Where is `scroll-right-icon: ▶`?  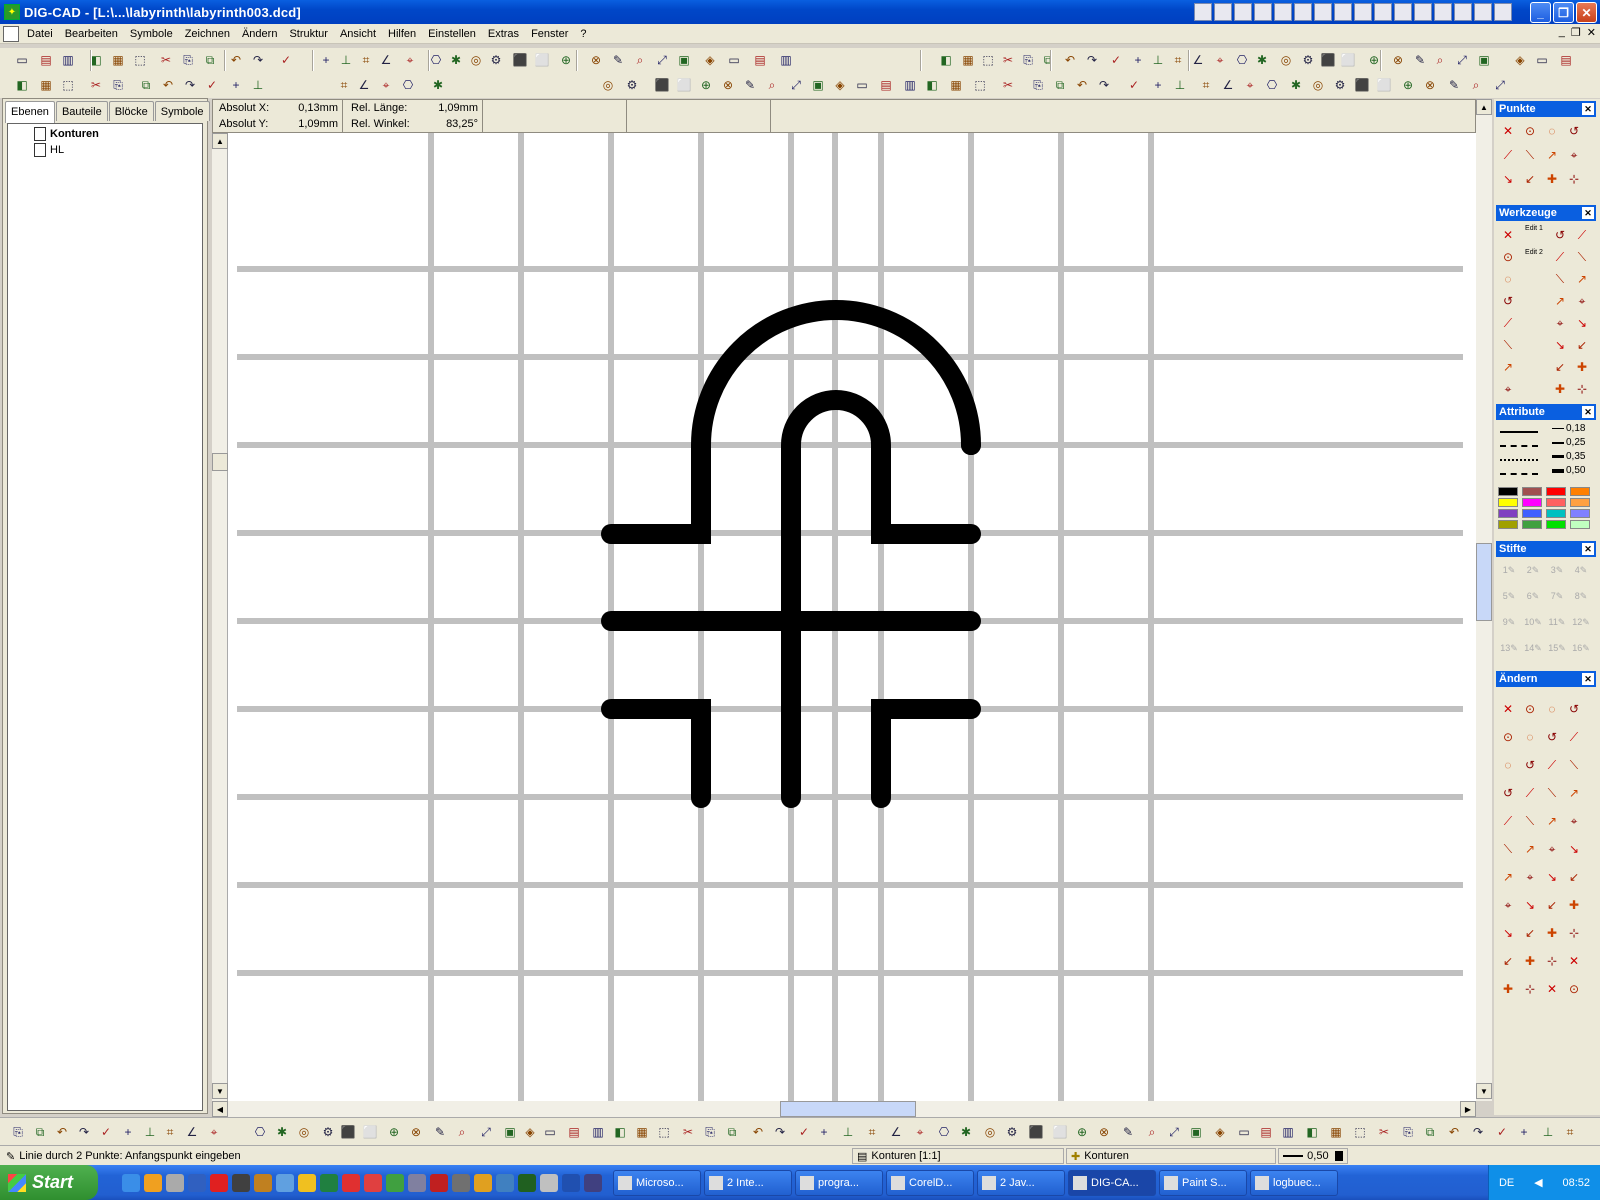
scroll-right-icon: ▶ is located at coordinates (1468, 1109).